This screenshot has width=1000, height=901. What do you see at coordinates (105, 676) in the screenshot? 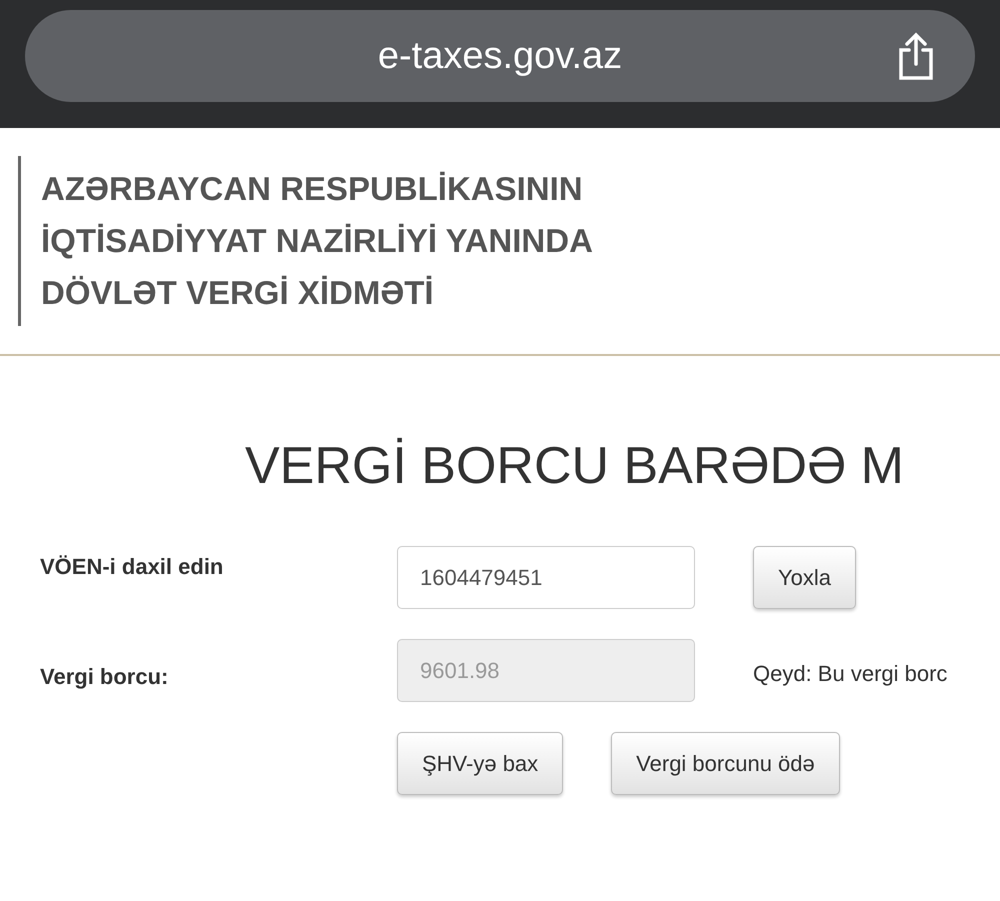
I see `debt-label: Vergi borcu:` at bounding box center [105, 676].